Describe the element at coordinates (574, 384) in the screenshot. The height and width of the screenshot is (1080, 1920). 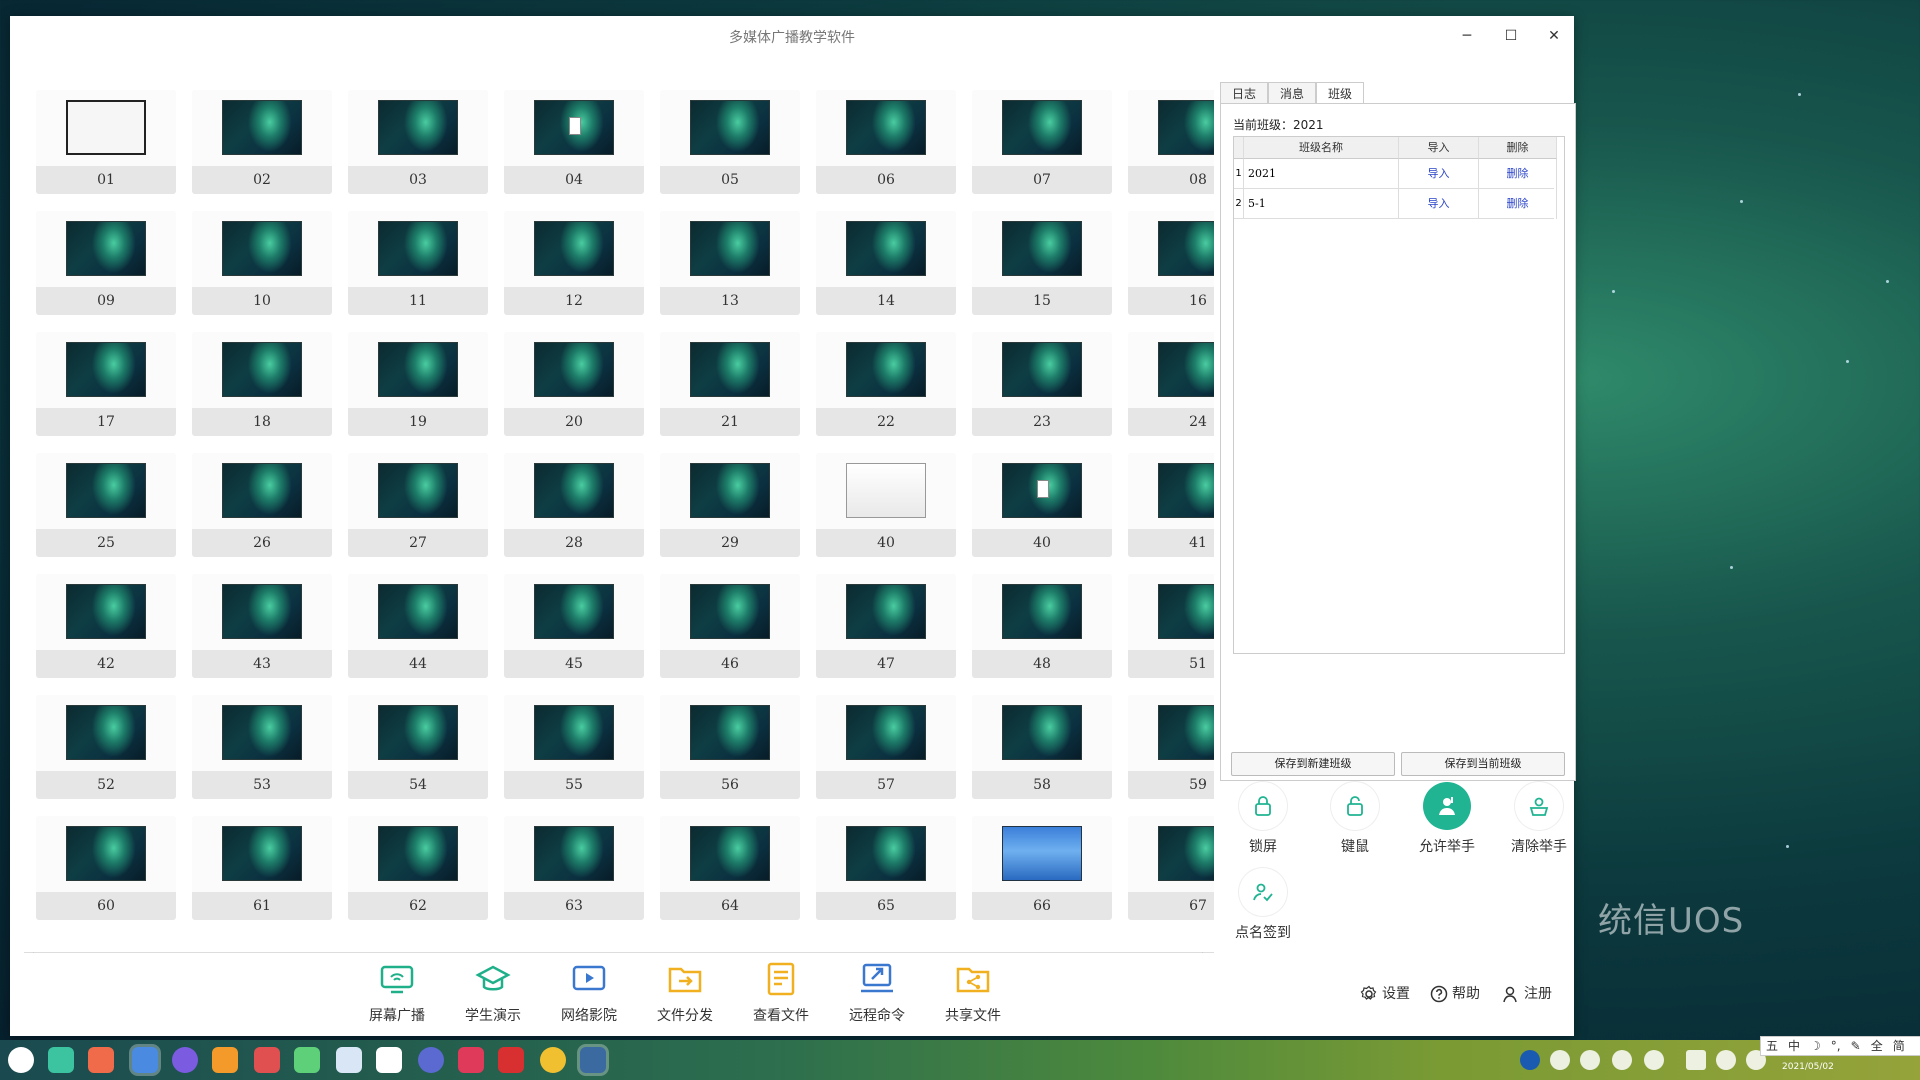
I see `student-screen-cell: 20` at that location.